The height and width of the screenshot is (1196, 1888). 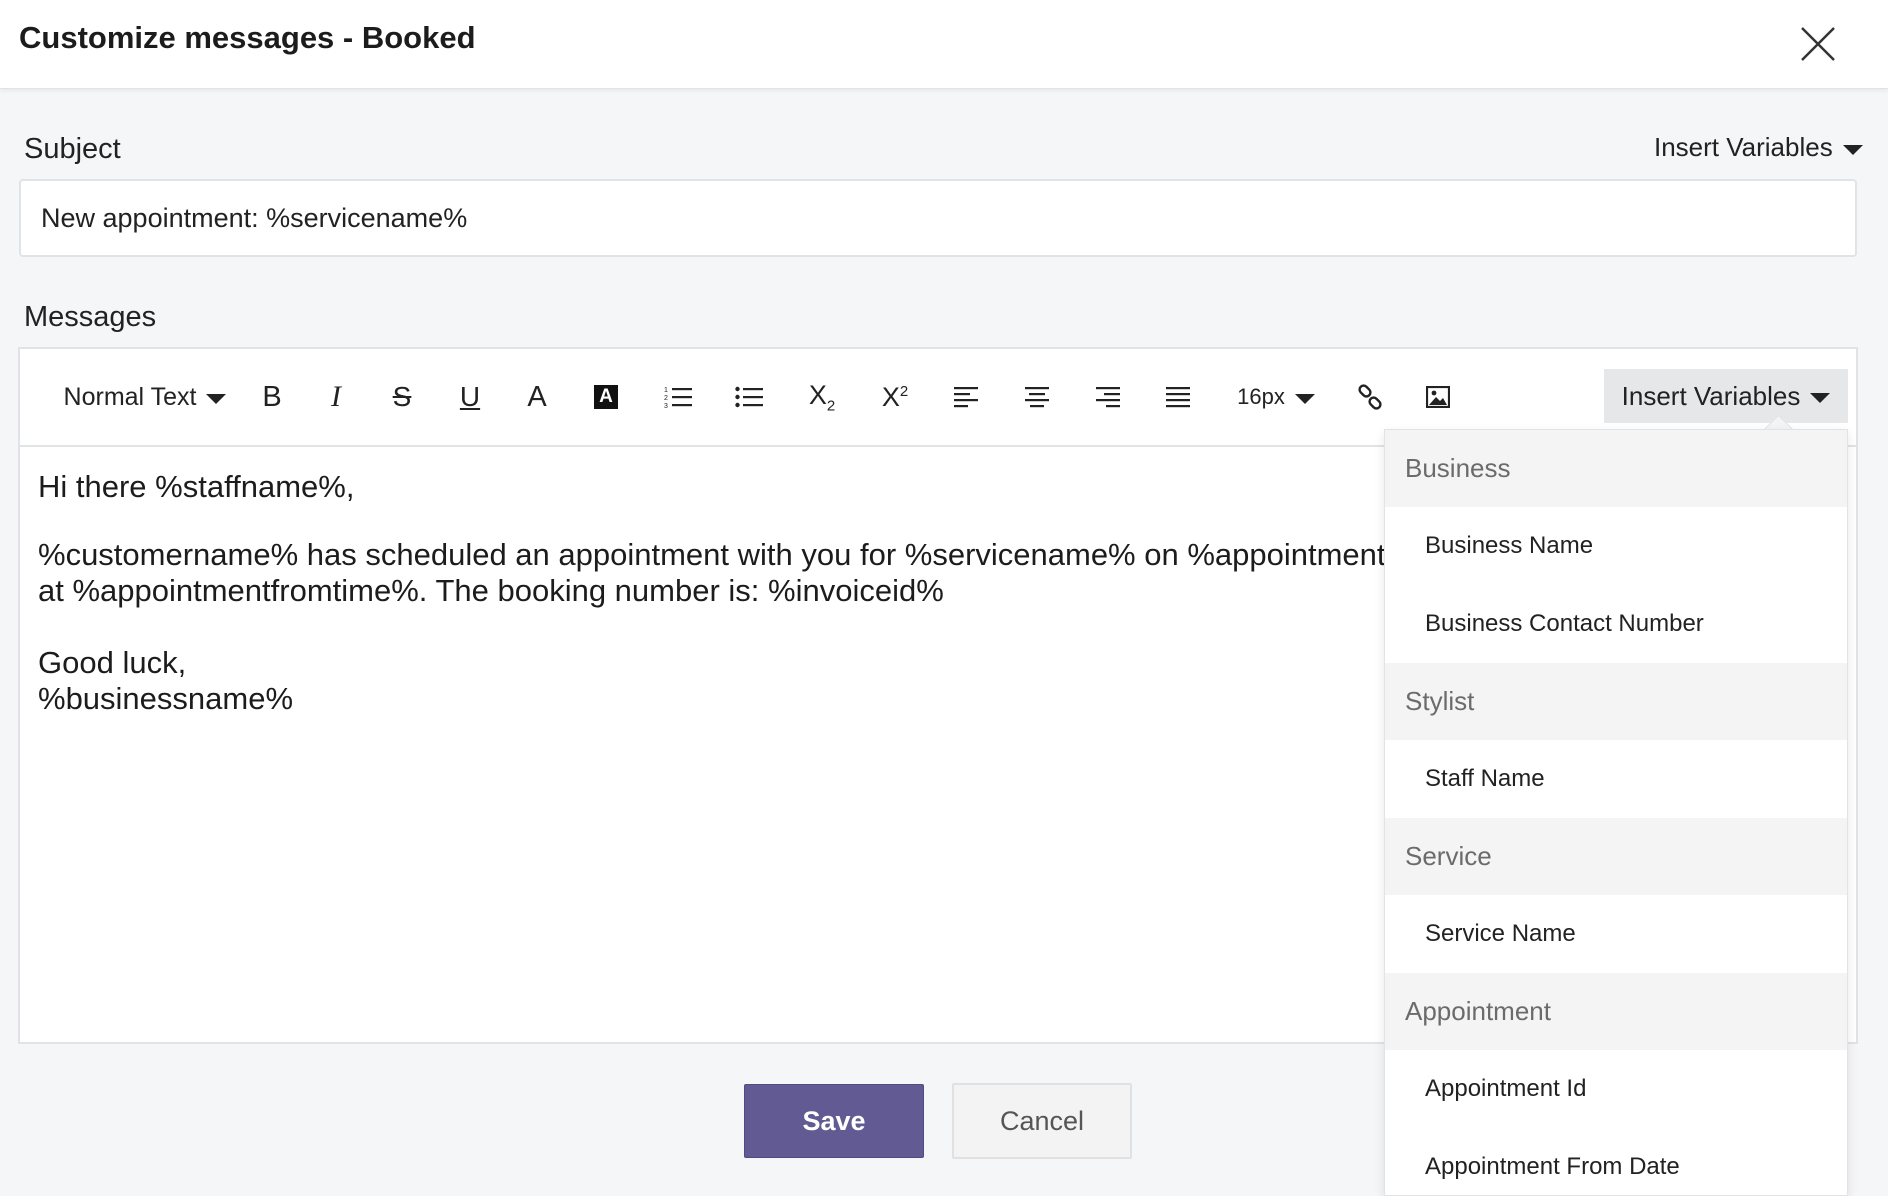 I want to click on font-color-button: A, so click(x=537, y=397).